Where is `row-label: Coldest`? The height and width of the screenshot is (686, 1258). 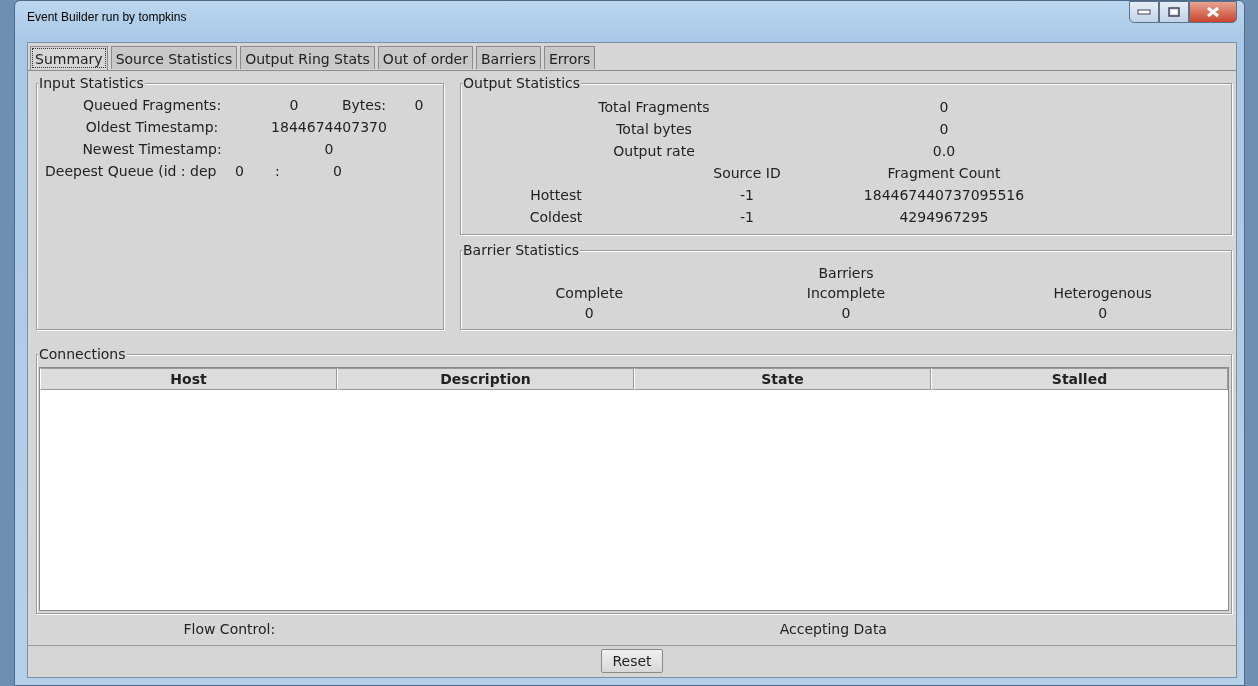 row-label: Coldest is located at coordinates (556, 217).